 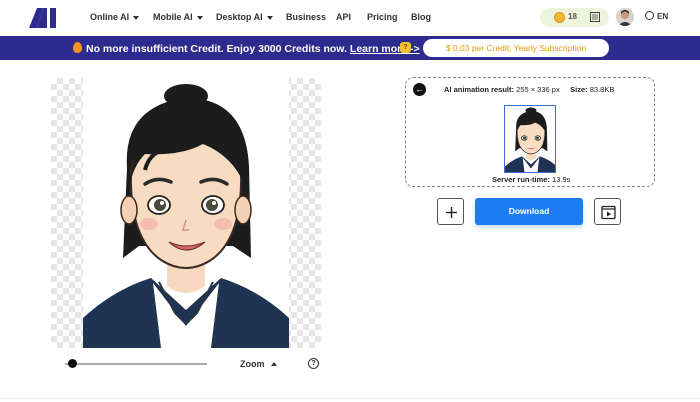 What do you see at coordinates (178, 17) in the screenshot?
I see `nav-mobile-ai: Mobile AI` at bounding box center [178, 17].